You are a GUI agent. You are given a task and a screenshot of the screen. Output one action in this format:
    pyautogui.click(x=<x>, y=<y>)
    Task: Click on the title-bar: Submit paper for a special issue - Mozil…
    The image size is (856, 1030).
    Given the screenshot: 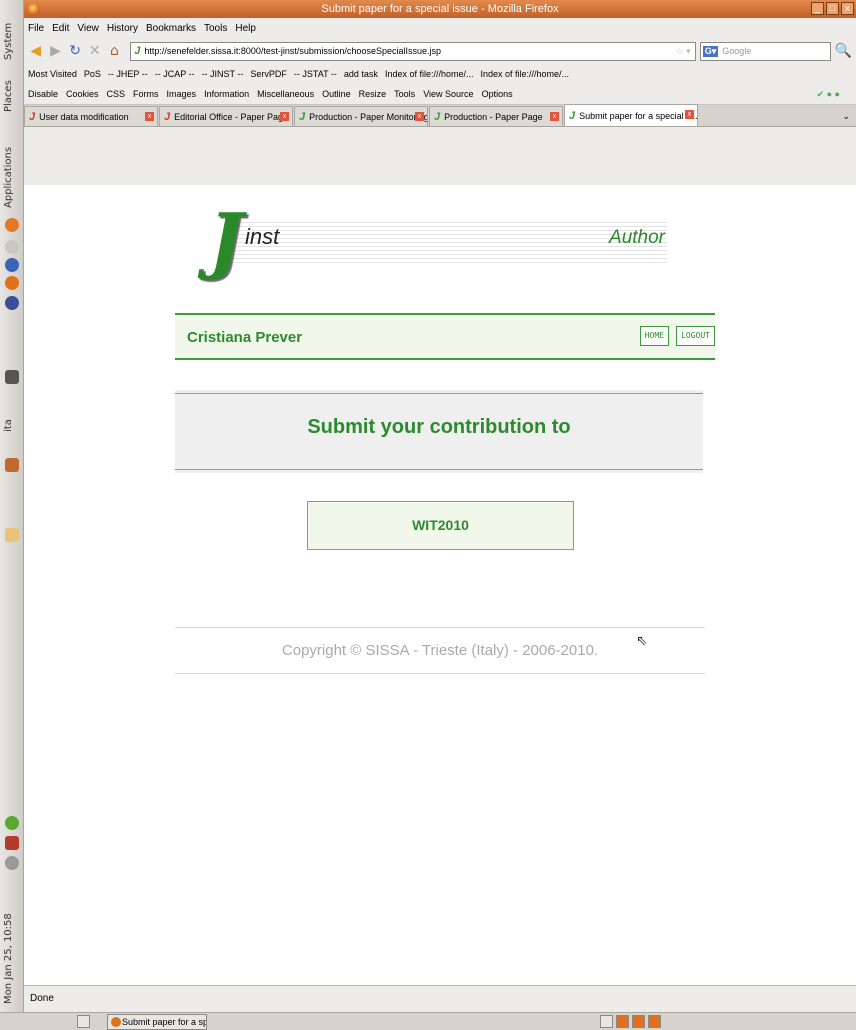 What is the action you would take?
    pyautogui.click(x=440, y=9)
    